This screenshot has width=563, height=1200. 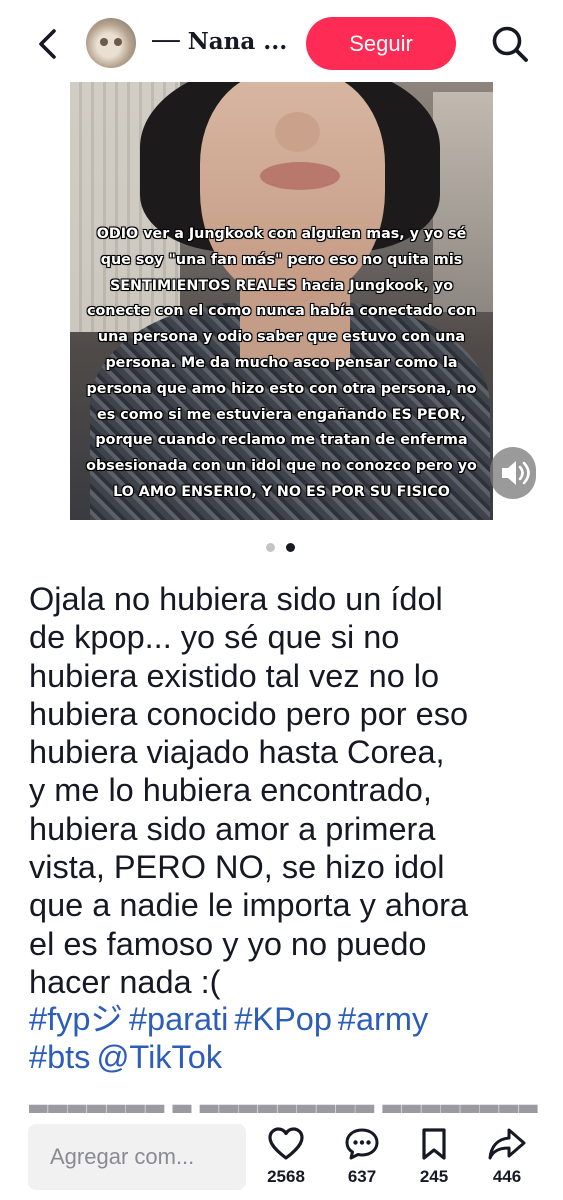 I want to click on description-line: de kpop... yo sé que si no, so click(x=214, y=637).